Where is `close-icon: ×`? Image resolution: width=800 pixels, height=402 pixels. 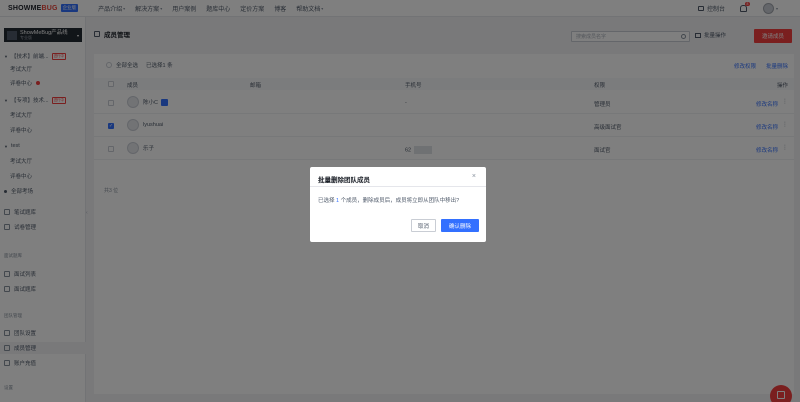
close-icon: × is located at coordinates (474, 176).